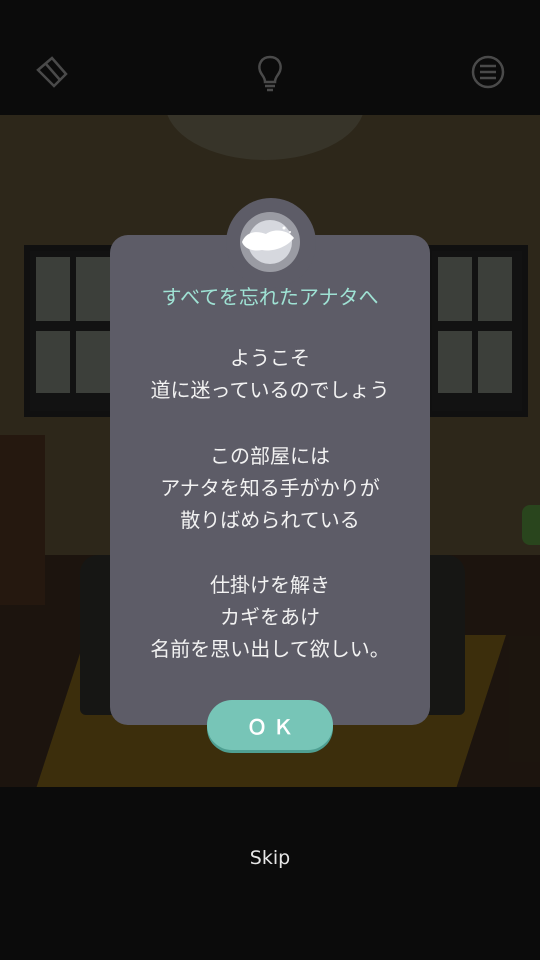 The height and width of the screenshot is (960, 540). Describe the element at coordinates (52, 72) in the screenshot. I see `item-card-icon` at that location.